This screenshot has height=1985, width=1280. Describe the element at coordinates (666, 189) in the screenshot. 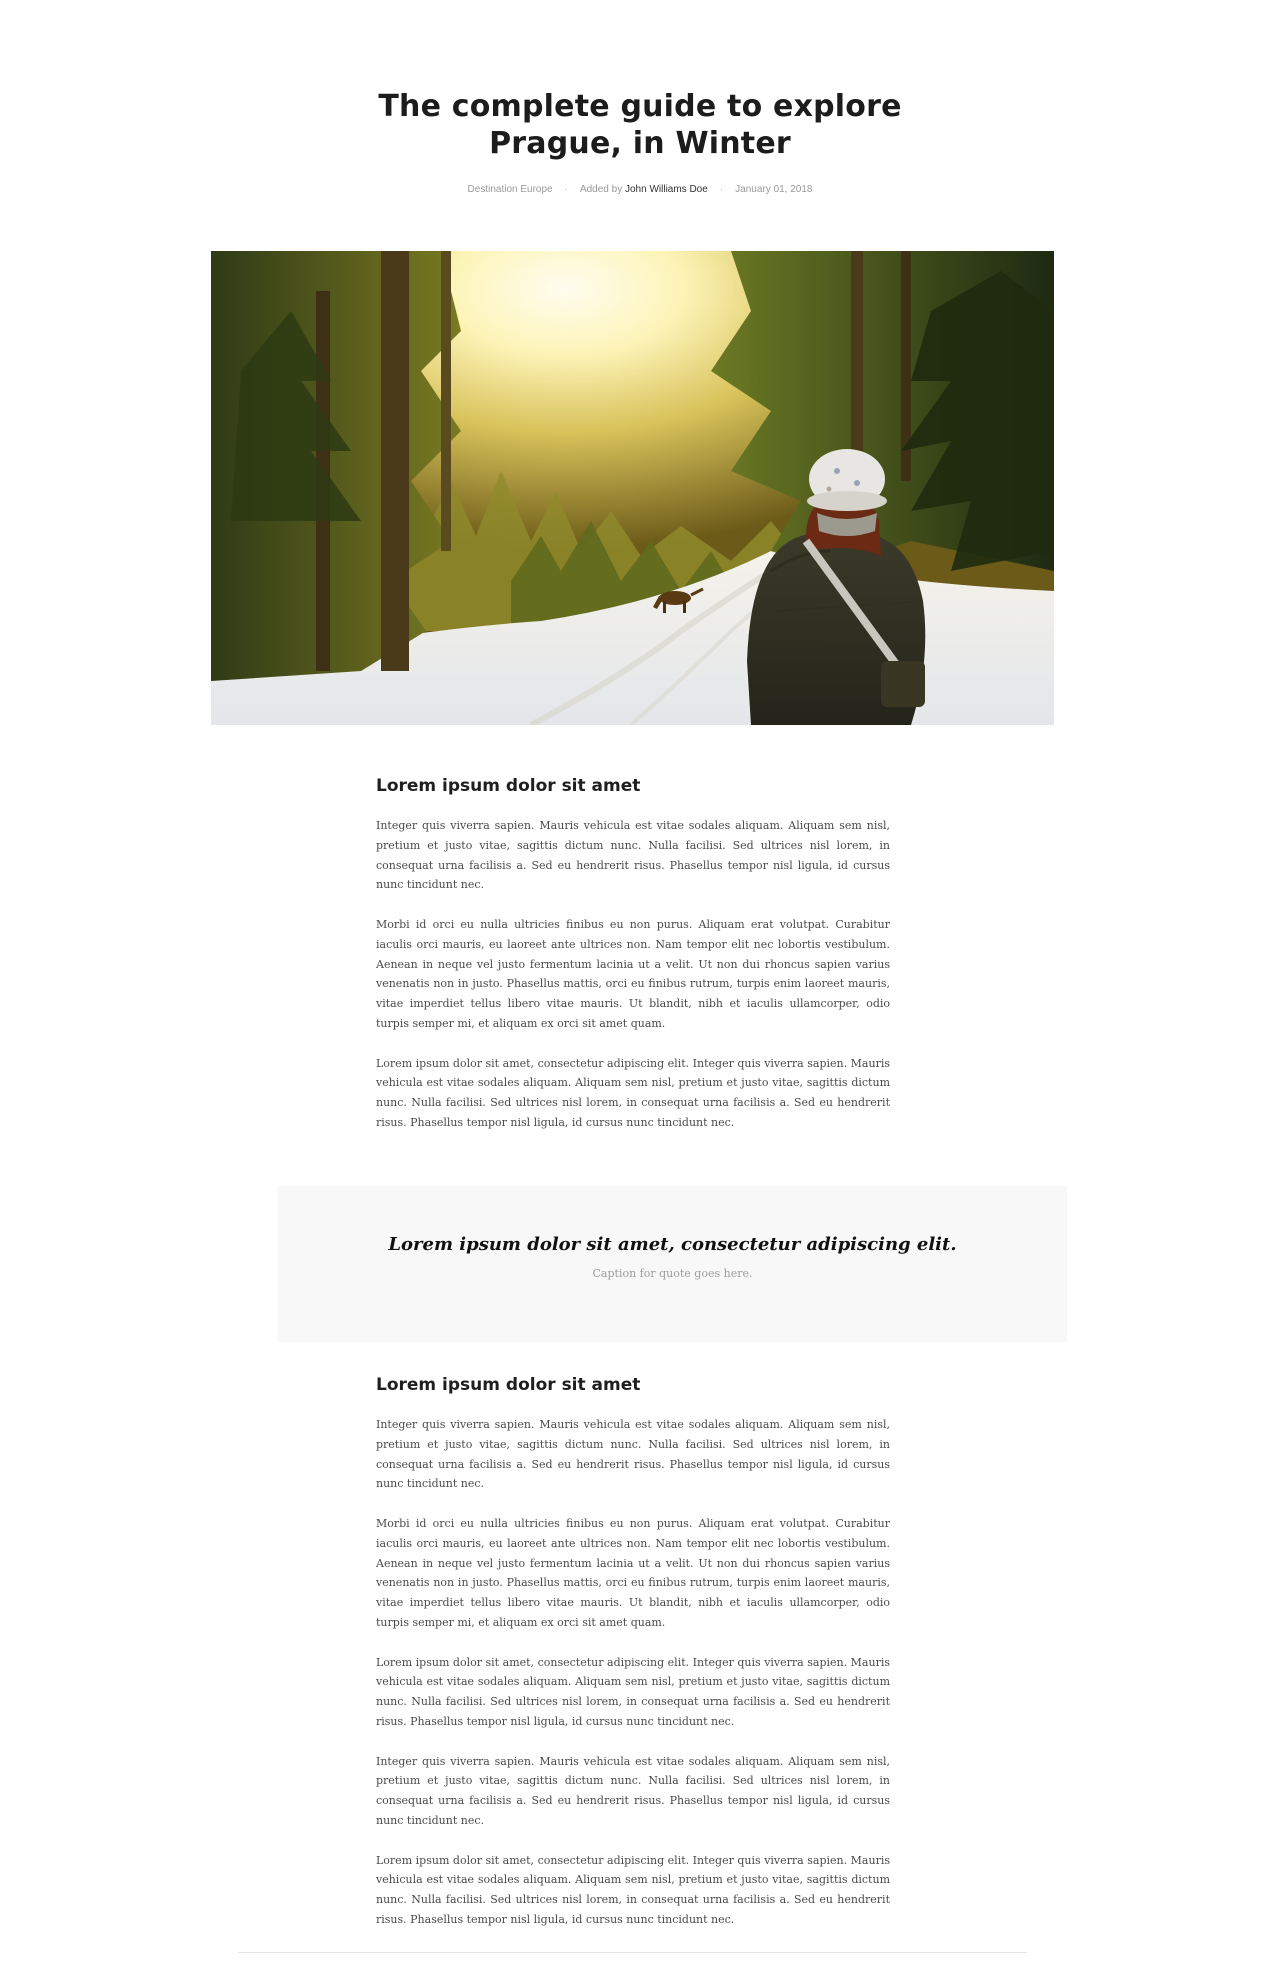

I see `meta-author: John Williams Doe` at that location.